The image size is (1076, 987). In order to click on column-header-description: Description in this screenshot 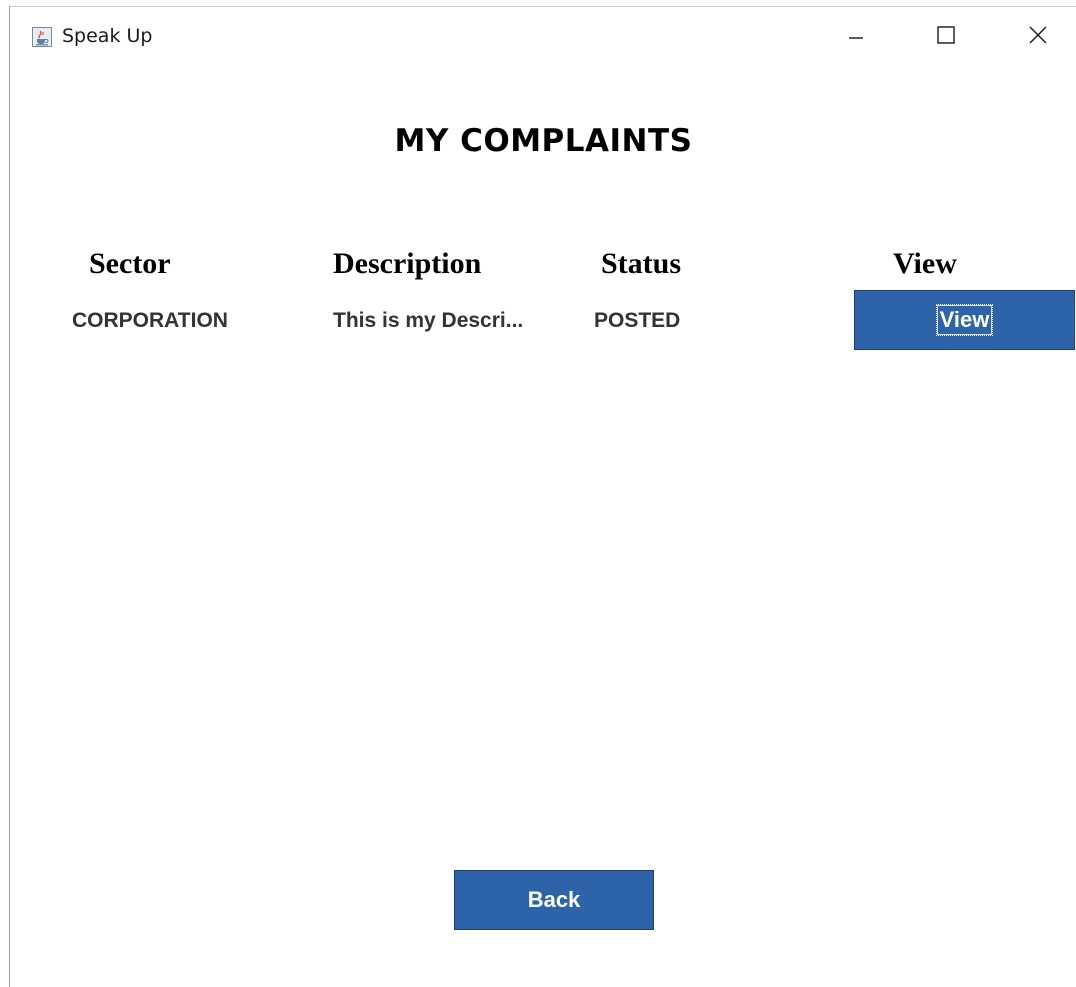, I will do `click(407, 263)`.